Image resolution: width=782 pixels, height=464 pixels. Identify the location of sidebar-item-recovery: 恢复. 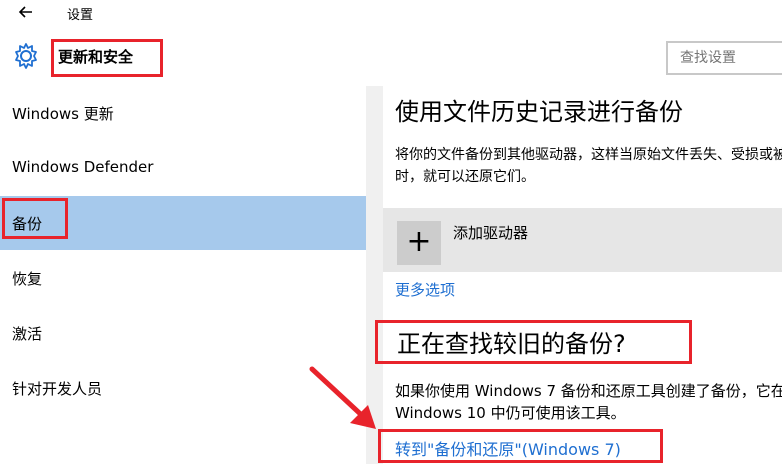
(183, 278).